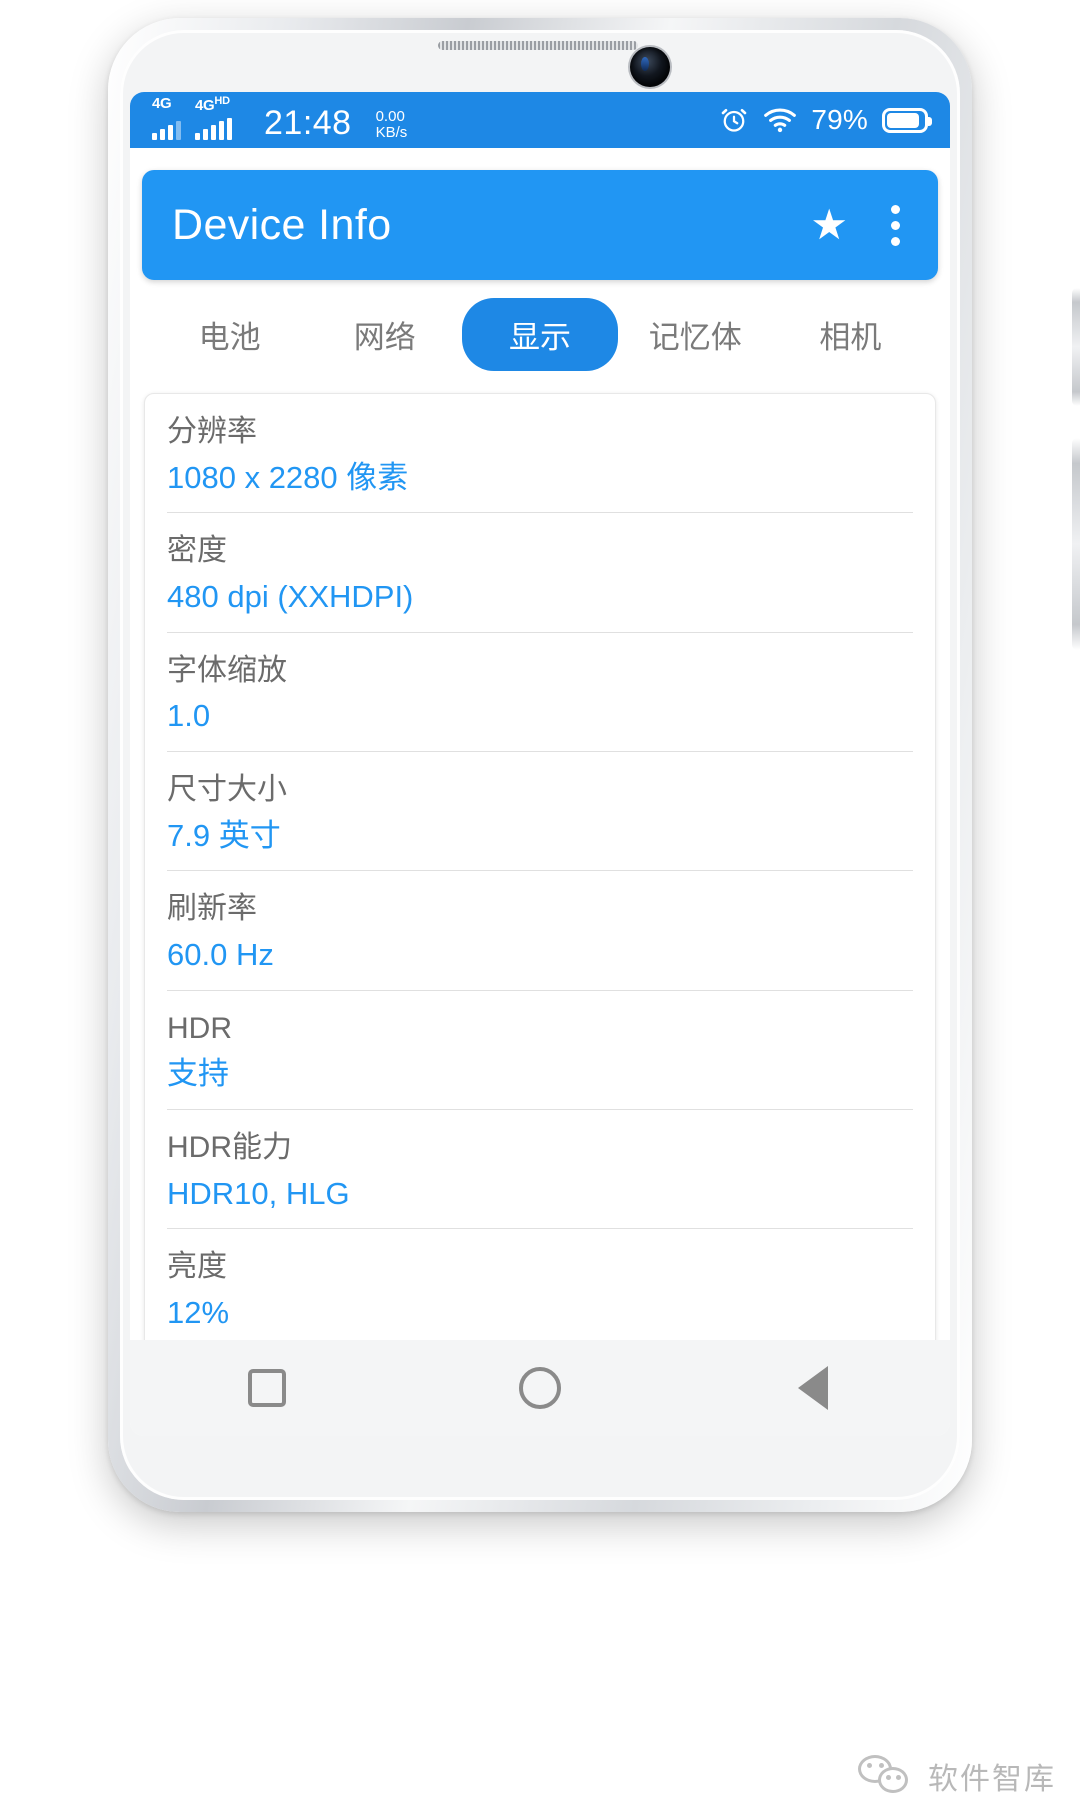  What do you see at coordinates (198, 1074) in the screenshot?
I see `info-value: 支持` at bounding box center [198, 1074].